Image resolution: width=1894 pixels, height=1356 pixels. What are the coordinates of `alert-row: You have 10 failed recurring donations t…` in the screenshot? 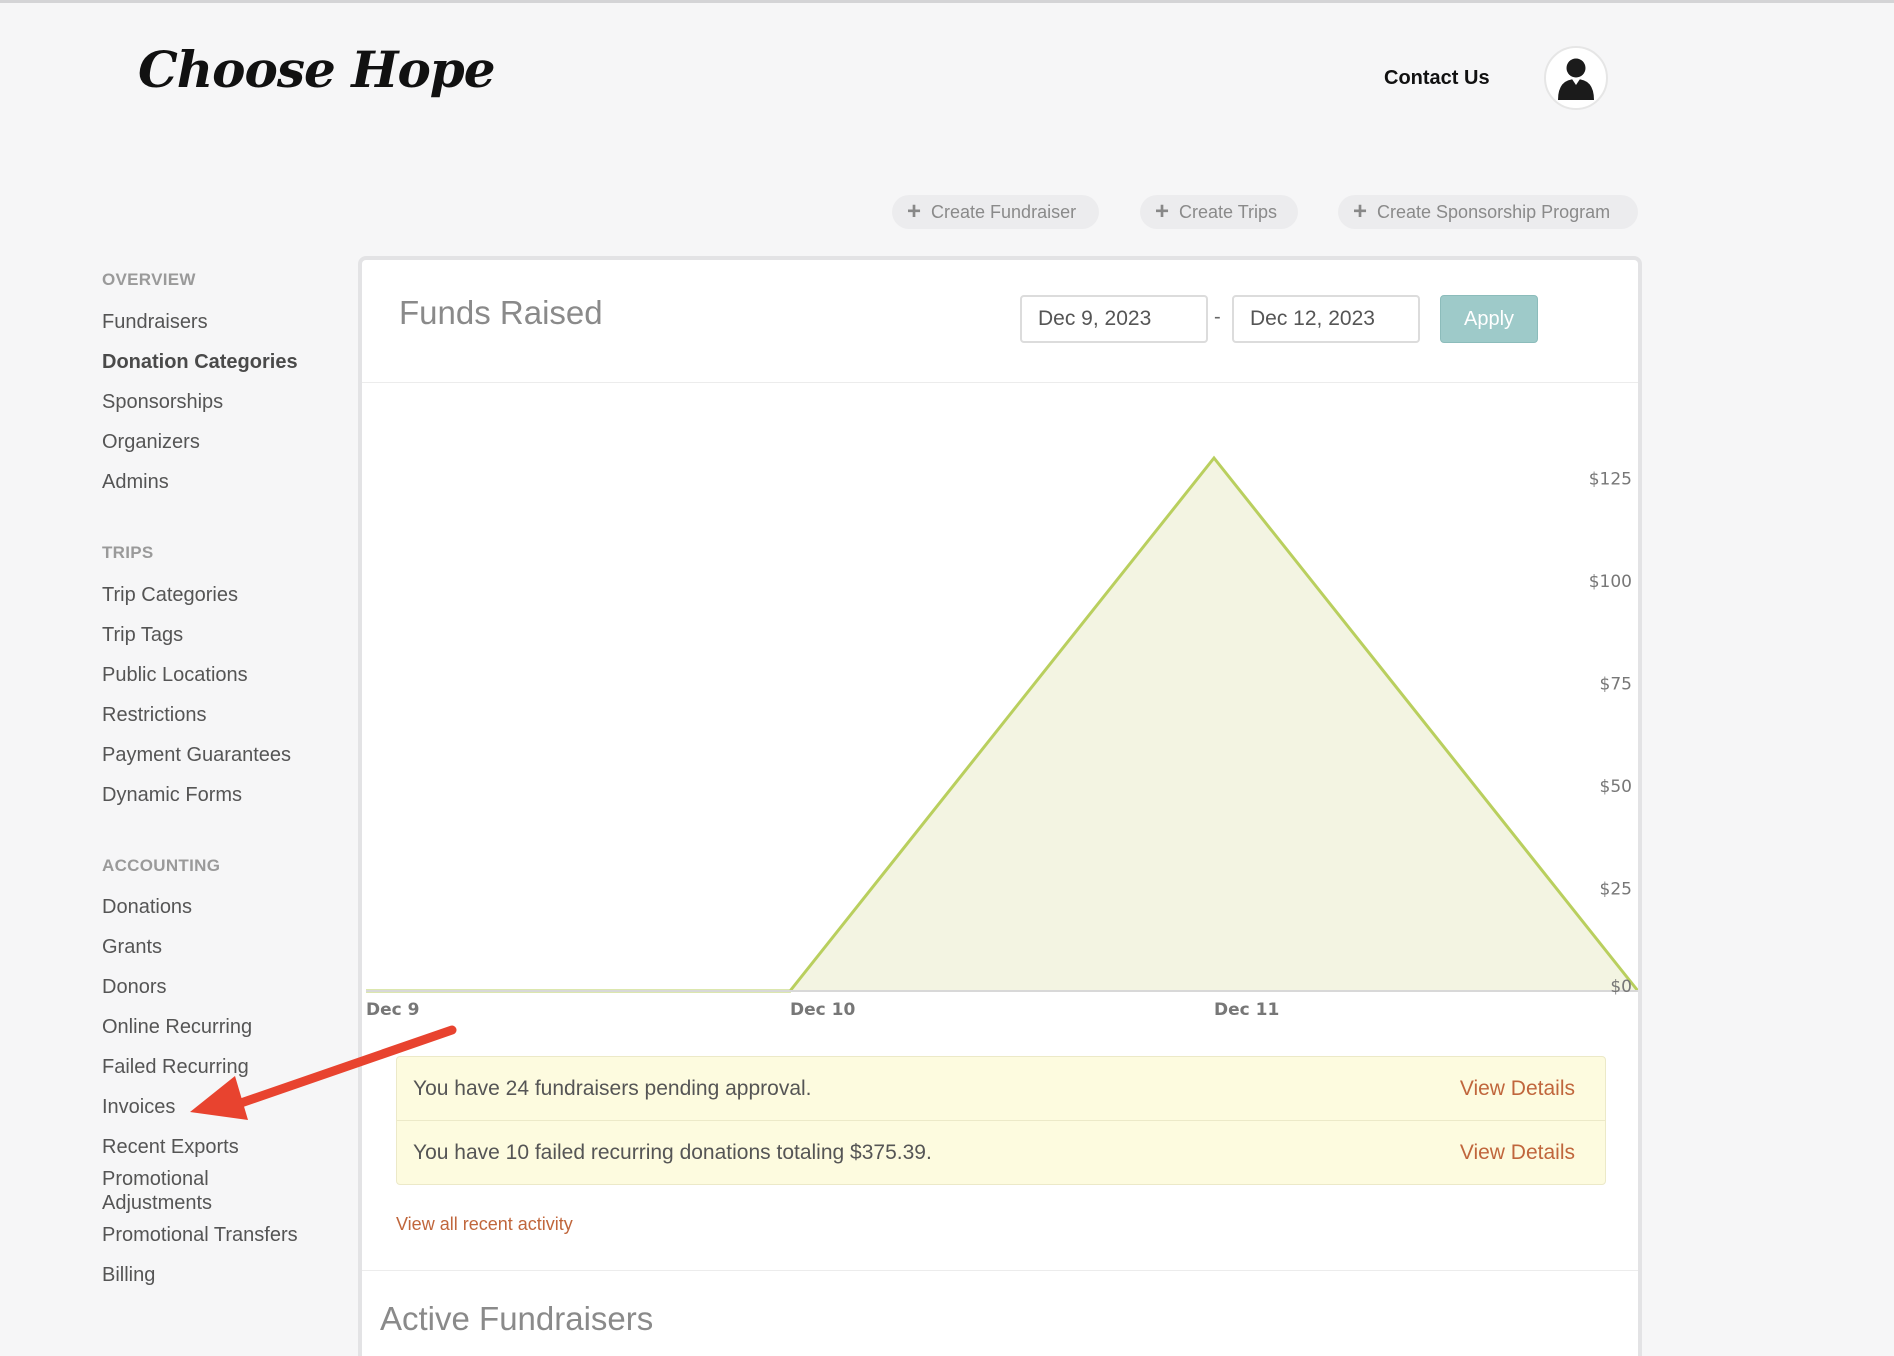 It's located at (1001, 1152).